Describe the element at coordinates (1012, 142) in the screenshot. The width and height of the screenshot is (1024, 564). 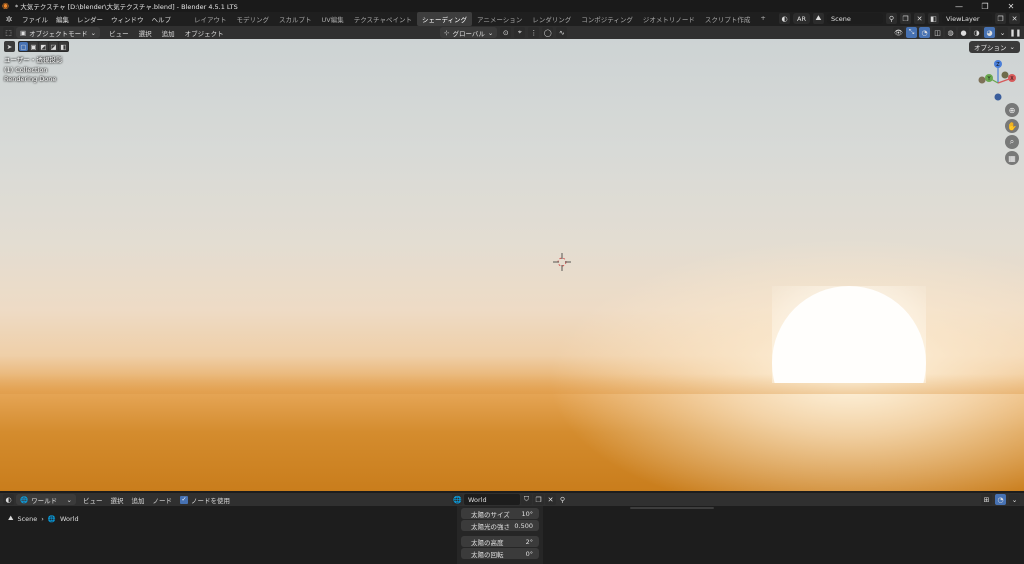
I see `camera-icon: ⌕` at that location.